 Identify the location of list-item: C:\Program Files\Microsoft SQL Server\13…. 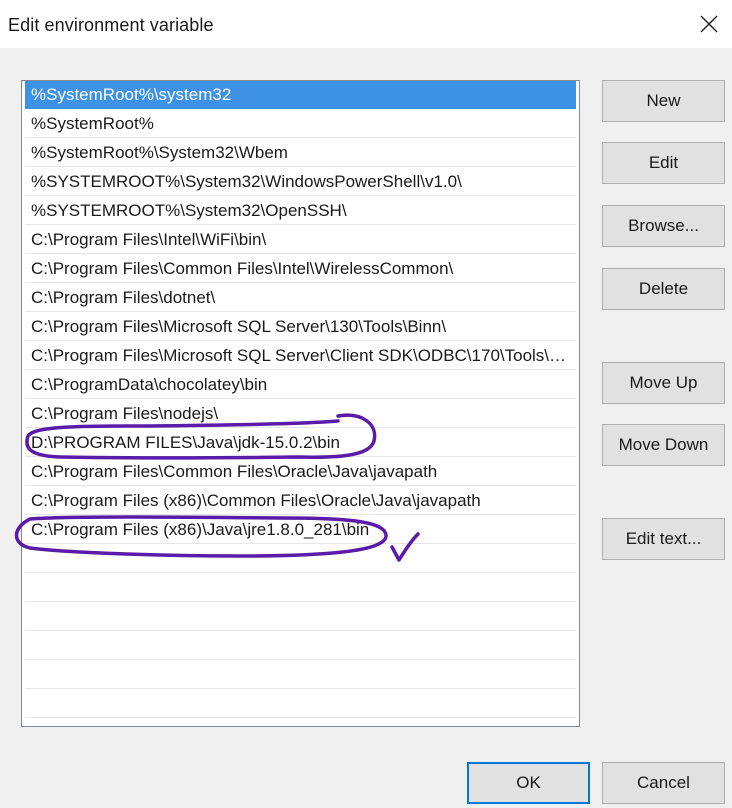
(300, 327).